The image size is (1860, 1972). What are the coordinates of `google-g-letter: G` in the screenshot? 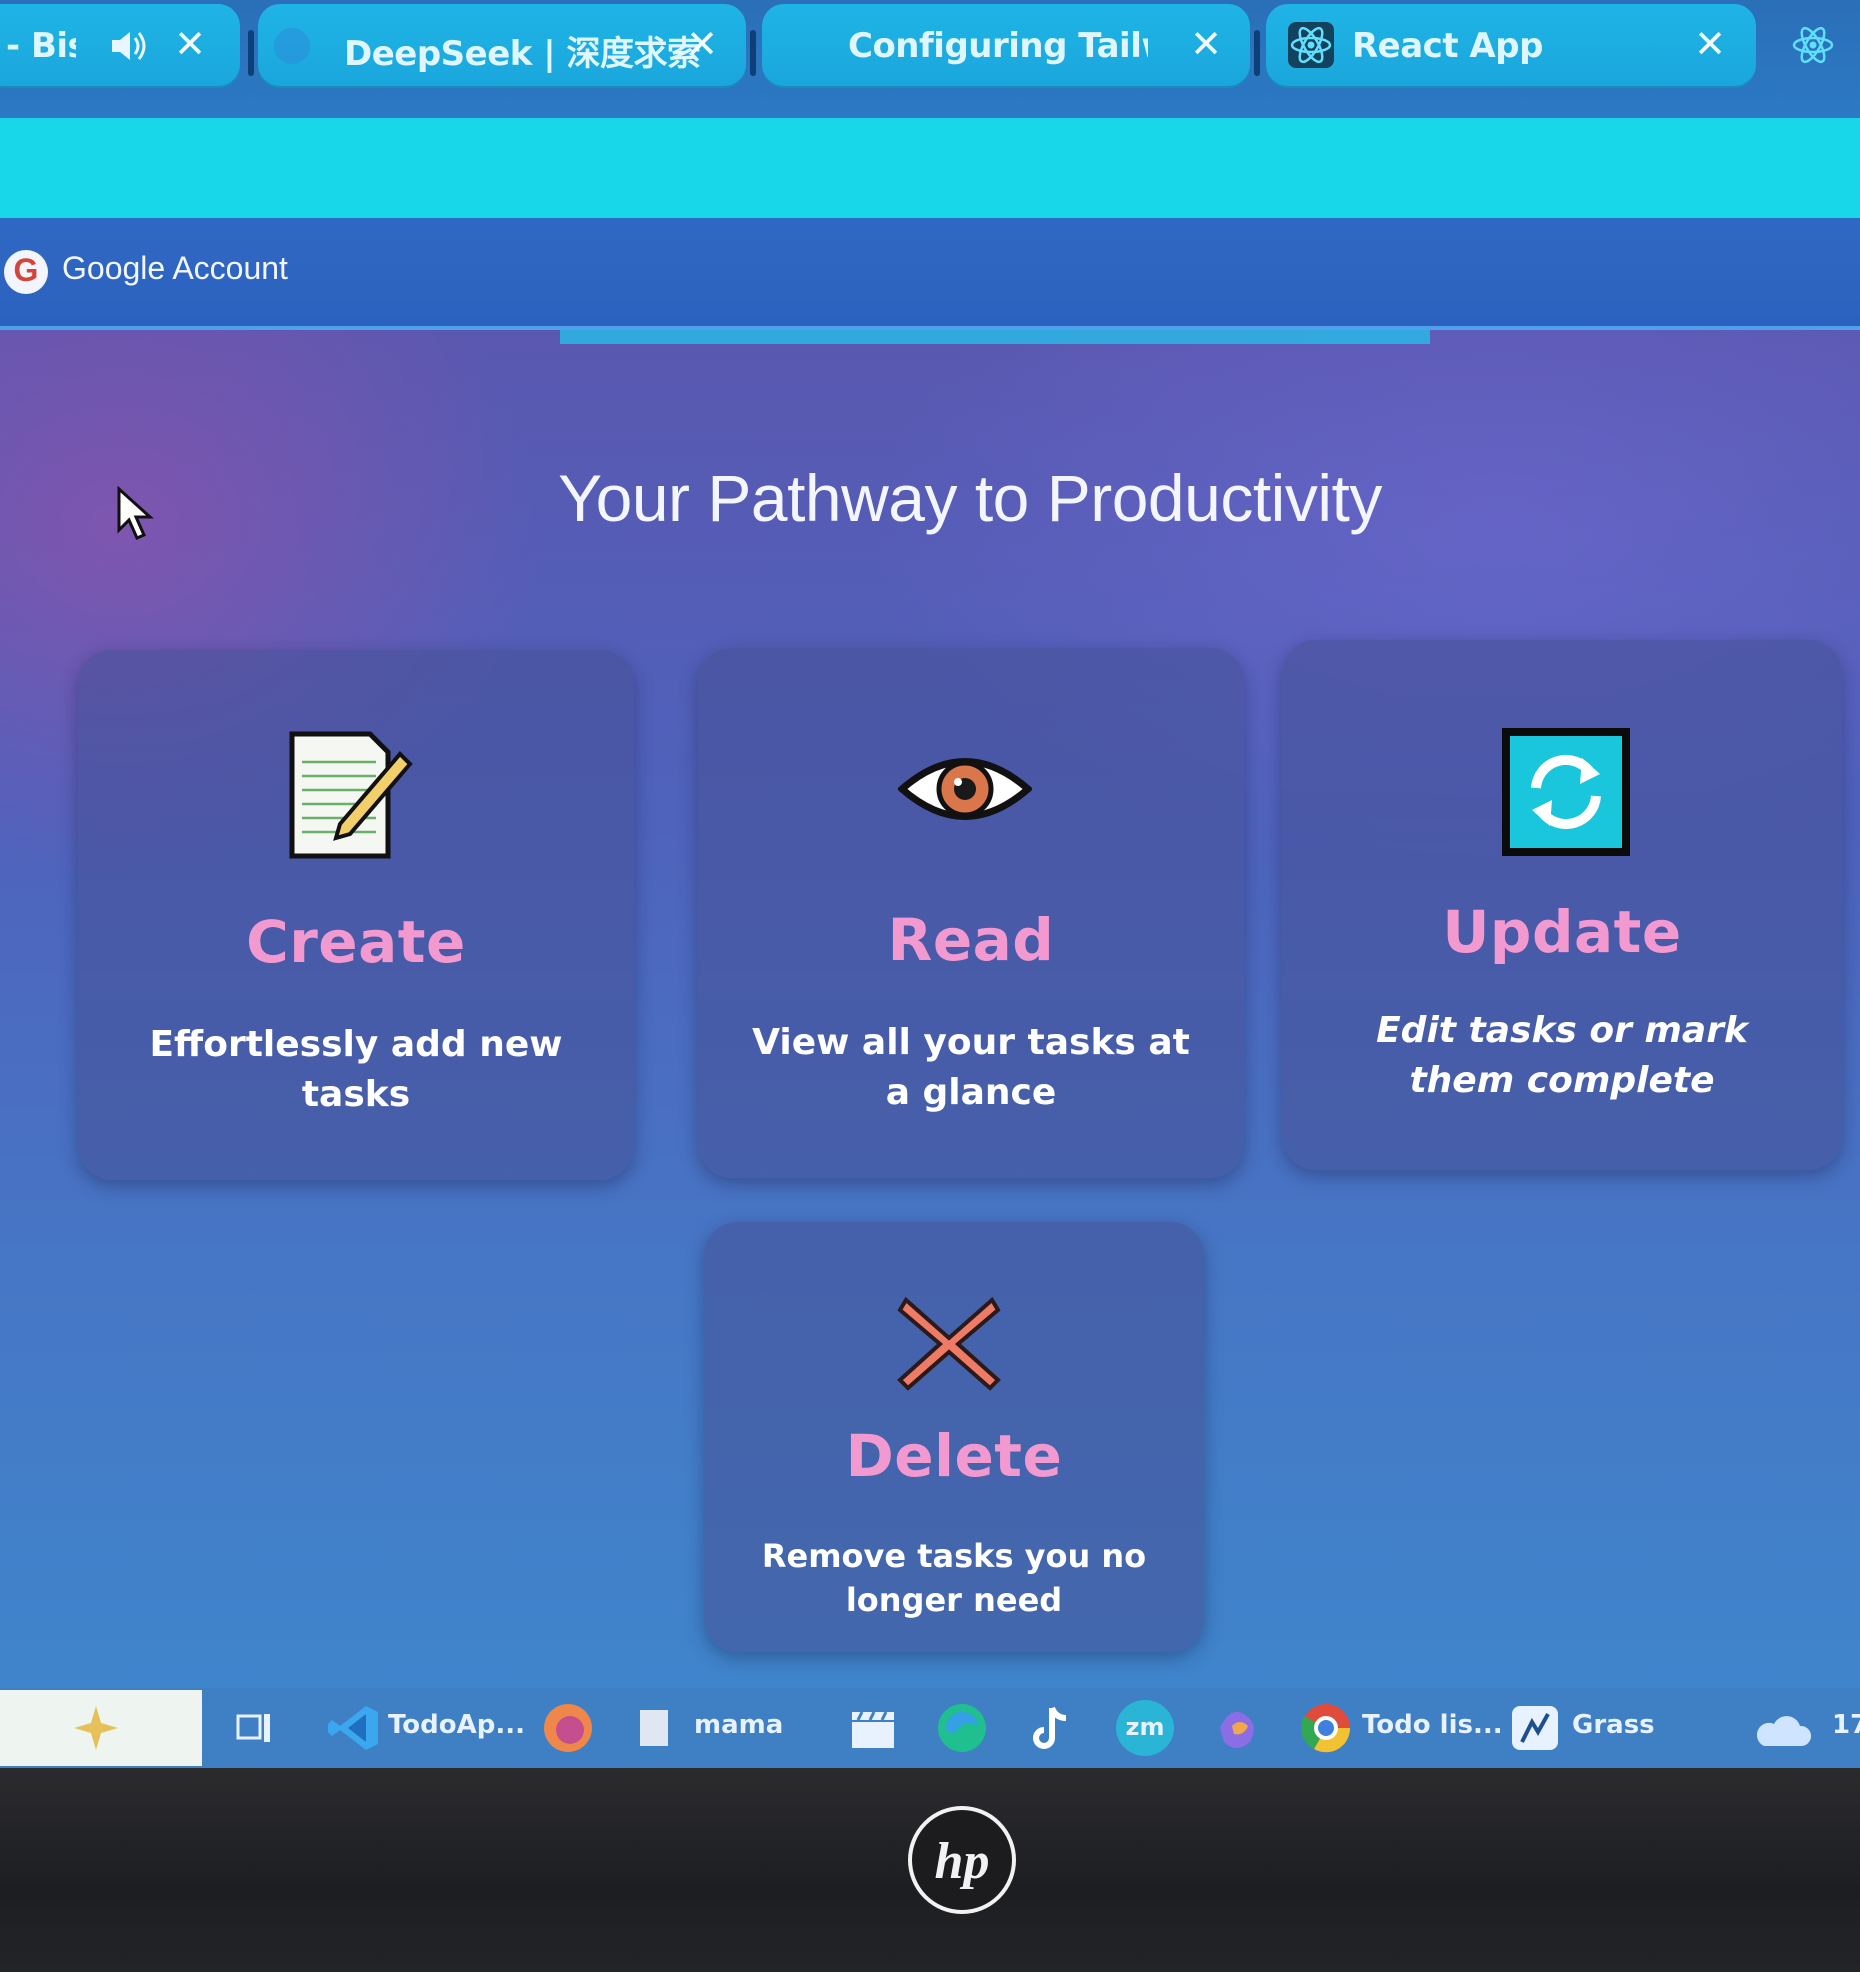 It's located at (26, 270).